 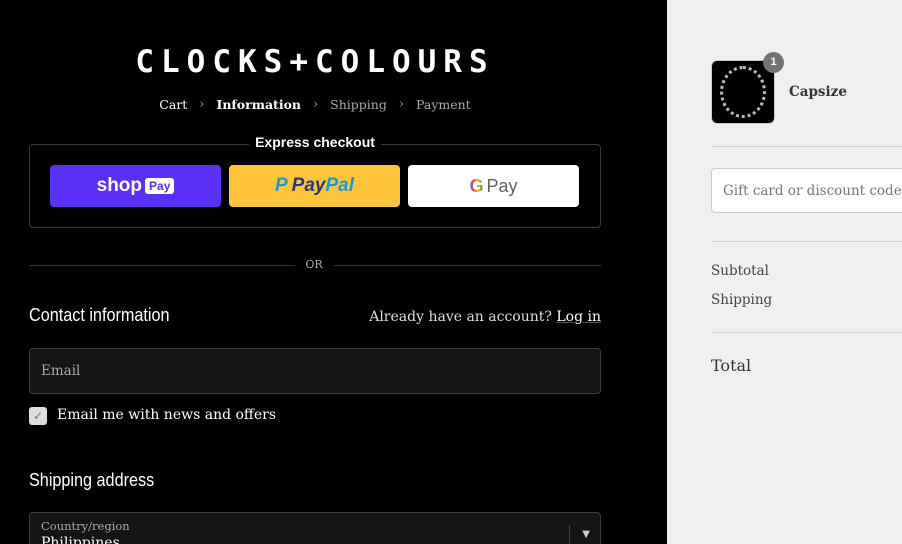 I want to click on discount-placeholder: Gift card or discount code, so click(x=812, y=191).